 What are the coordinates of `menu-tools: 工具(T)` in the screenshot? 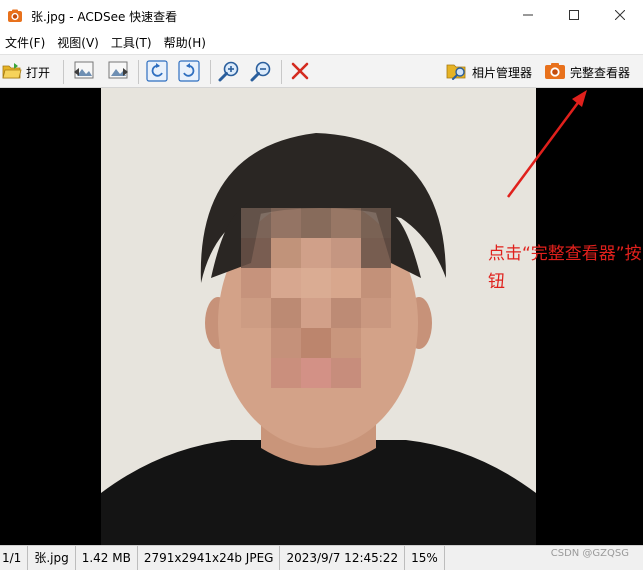 It's located at (131, 43).